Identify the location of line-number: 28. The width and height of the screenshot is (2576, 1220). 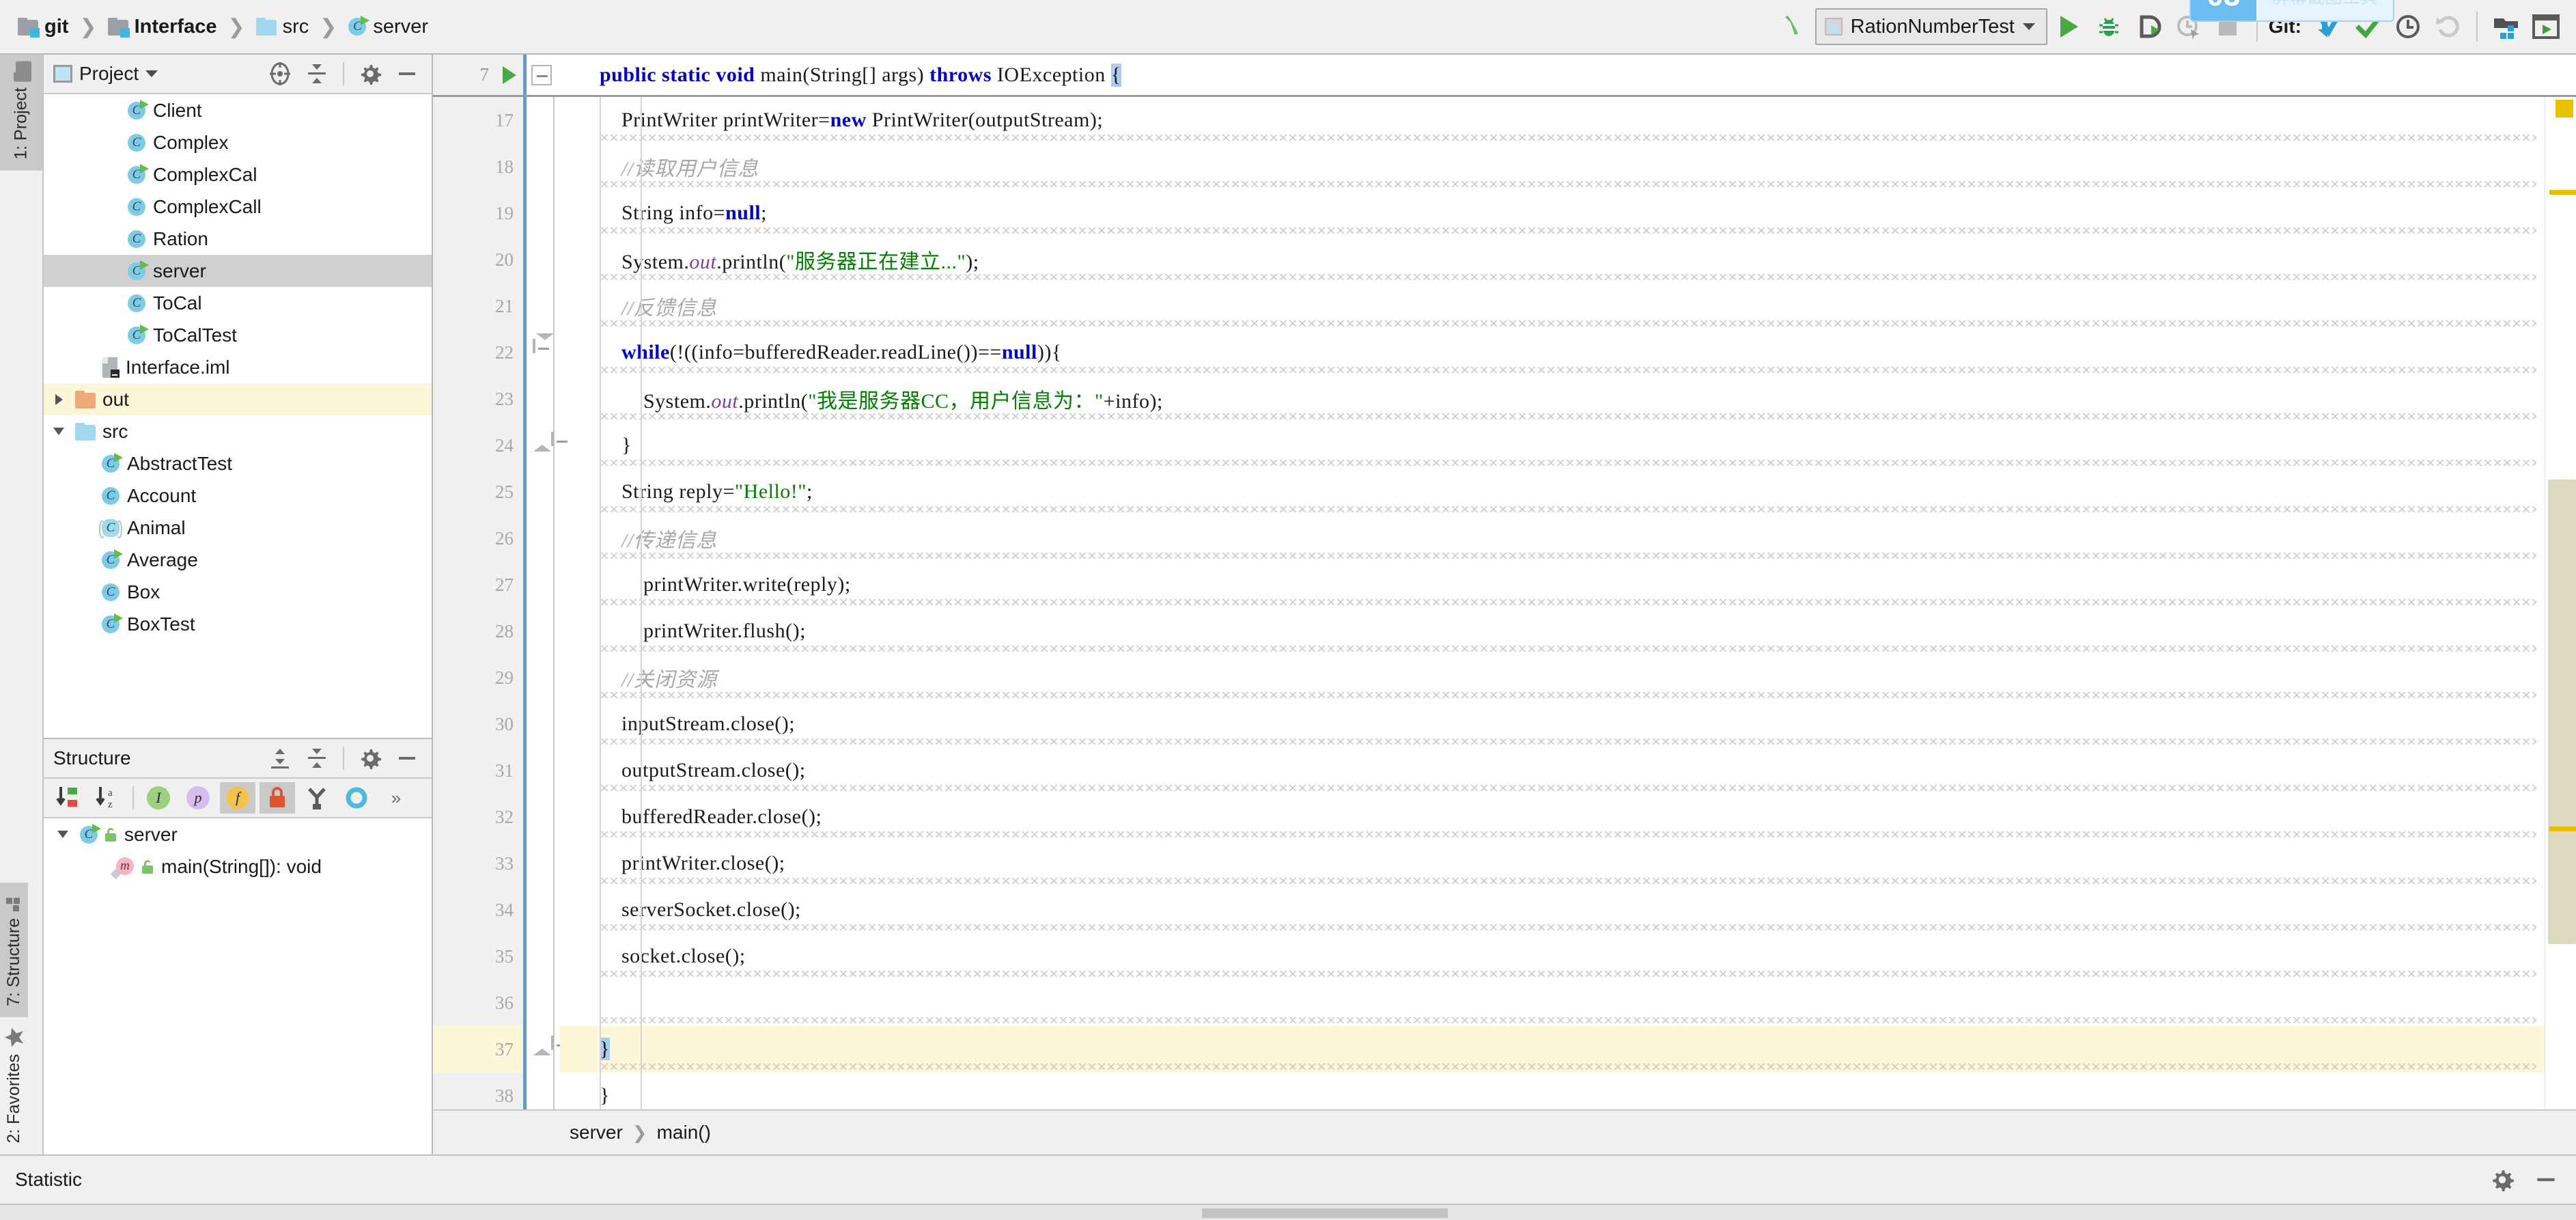
(478, 631).